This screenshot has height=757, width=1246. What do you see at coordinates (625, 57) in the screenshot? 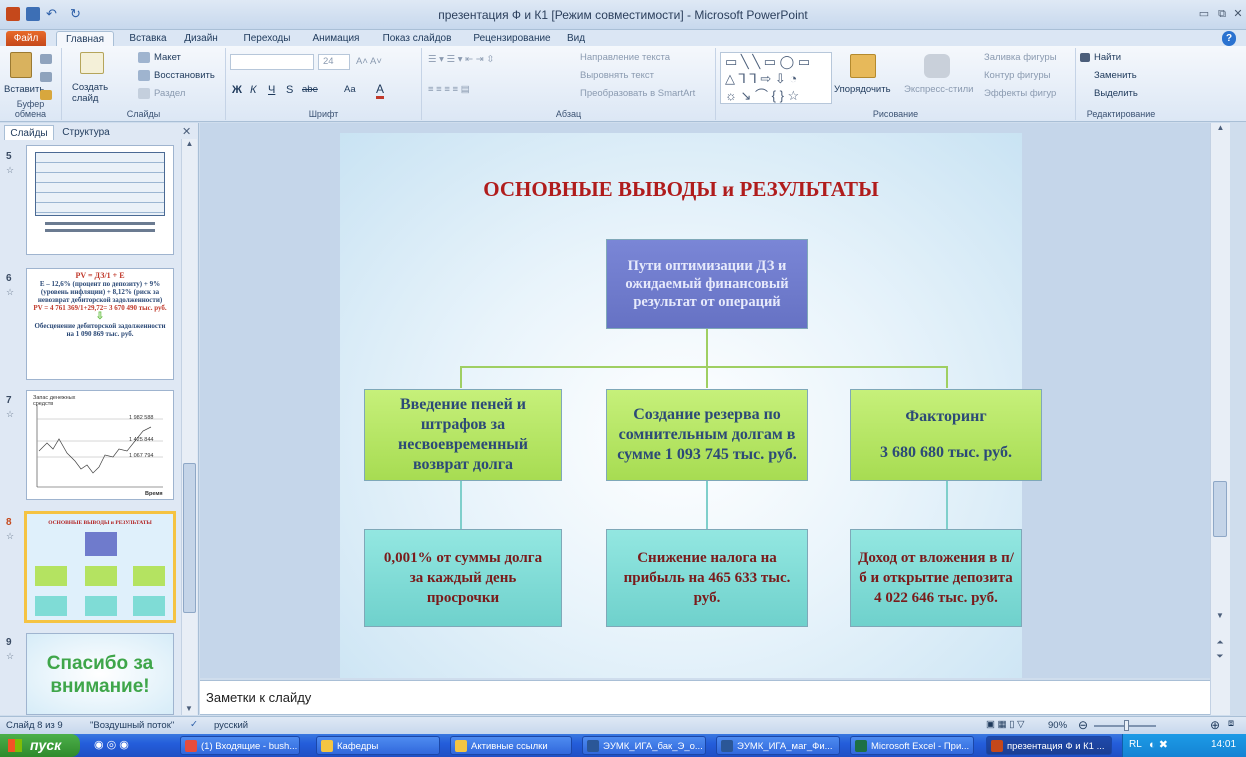
I see `text-direction-button: Направление текста` at bounding box center [625, 57].